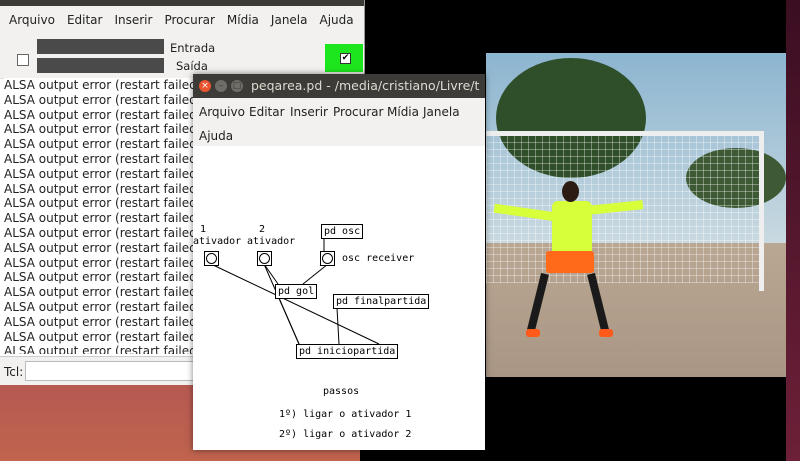 This screenshot has height=461, width=800. Describe the element at coordinates (222, 112) in the screenshot. I see `patch-menu-arquivo: Arquivo` at that location.